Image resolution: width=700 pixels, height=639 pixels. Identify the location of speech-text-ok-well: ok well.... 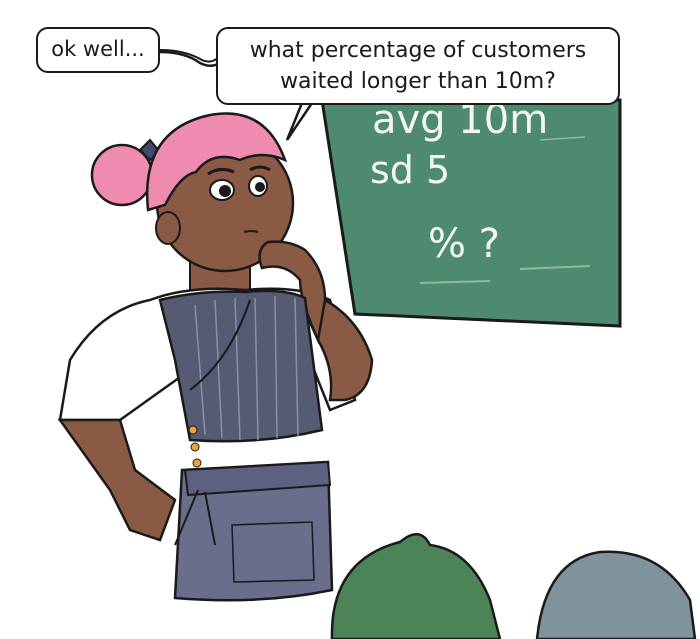
(98, 49).